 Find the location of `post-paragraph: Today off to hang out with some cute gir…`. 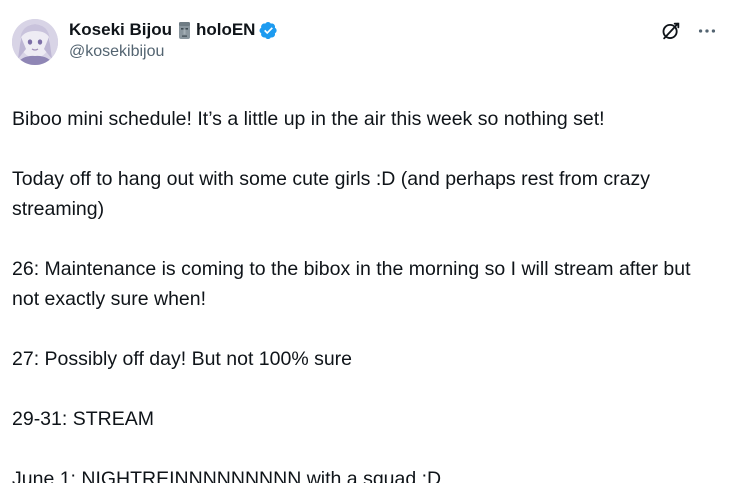

post-paragraph: Today off to hang out with some cute gir… is located at coordinates (331, 194).